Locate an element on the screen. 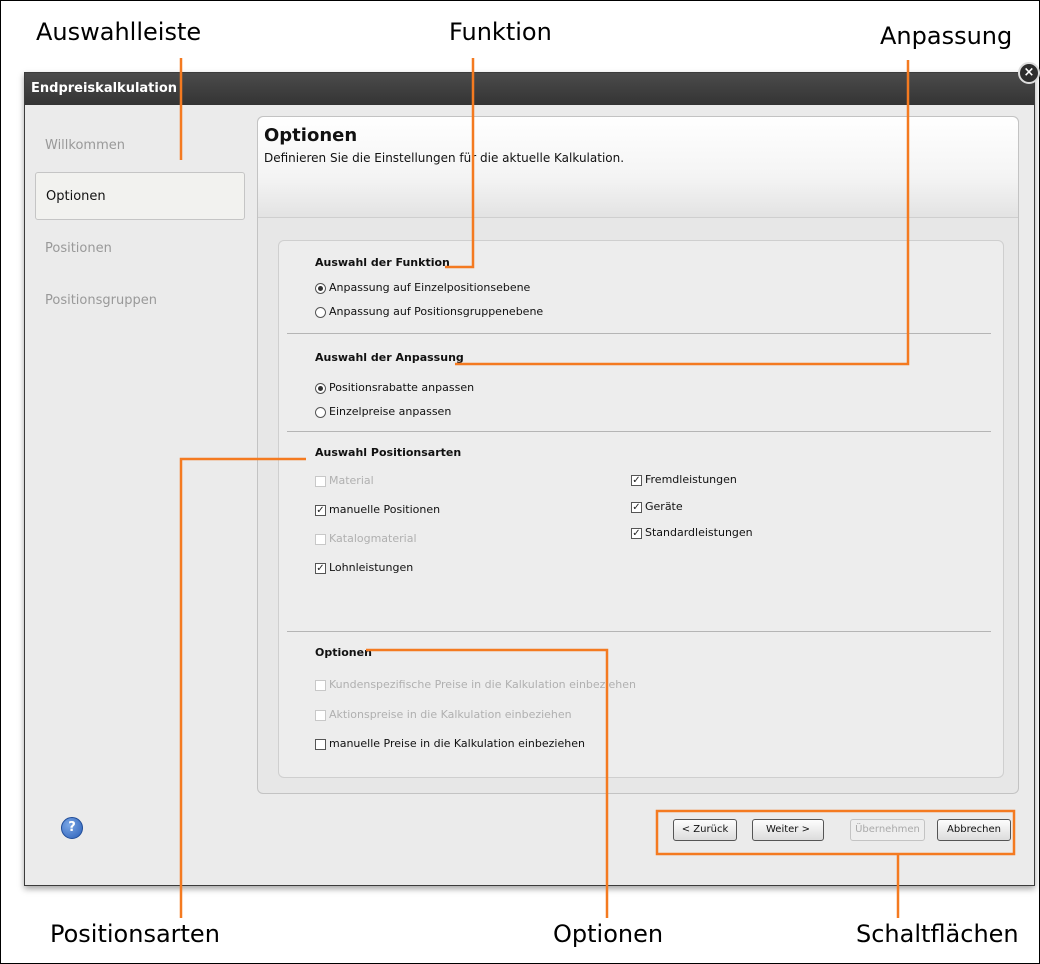 The width and height of the screenshot is (1040, 964). sidebar-item-positionen: Positionen is located at coordinates (140, 249).